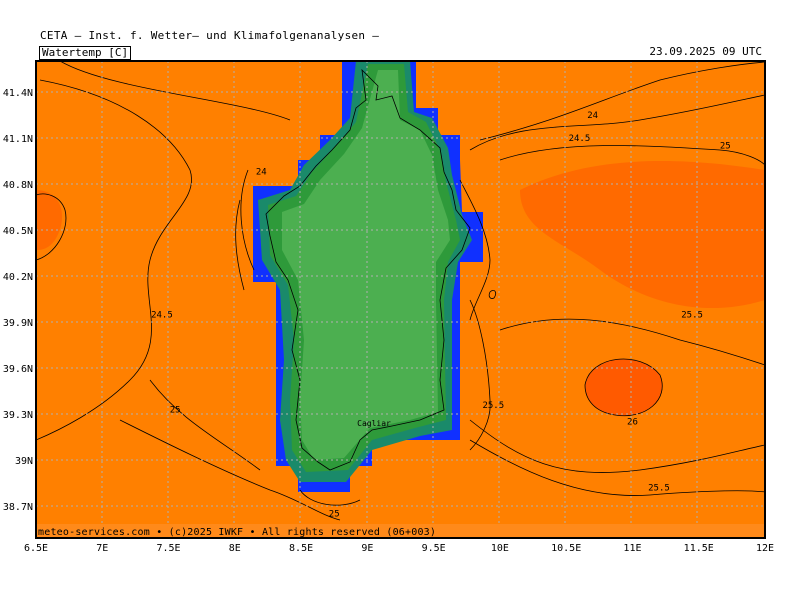  What do you see at coordinates (705, 51) in the screenshot?
I see `valid-time: 23.09.2025 09 UTC` at bounding box center [705, 51].